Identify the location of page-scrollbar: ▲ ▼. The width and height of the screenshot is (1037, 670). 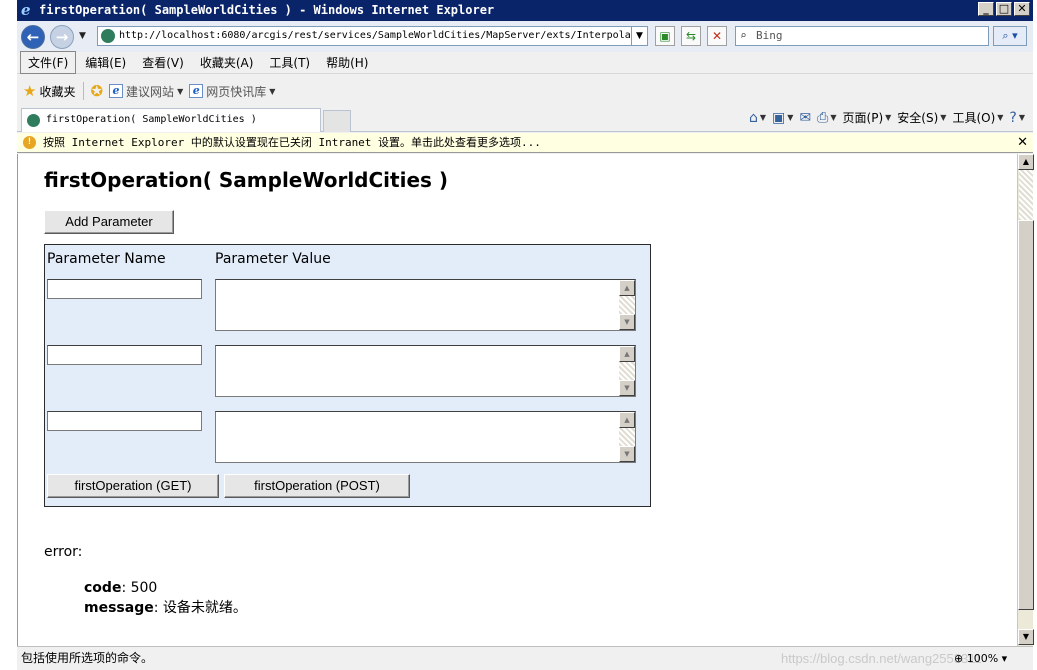
(1025, 400).